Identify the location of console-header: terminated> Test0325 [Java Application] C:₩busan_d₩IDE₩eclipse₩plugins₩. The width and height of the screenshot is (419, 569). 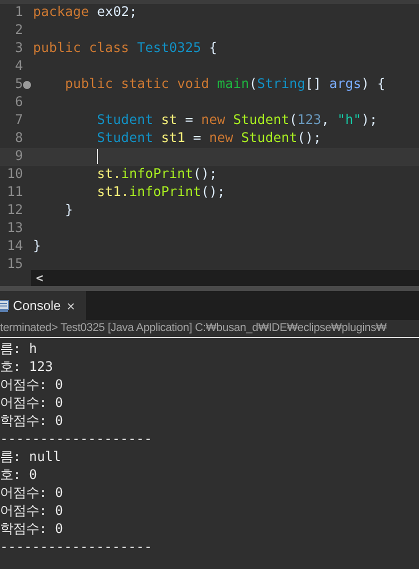
(193, 328).